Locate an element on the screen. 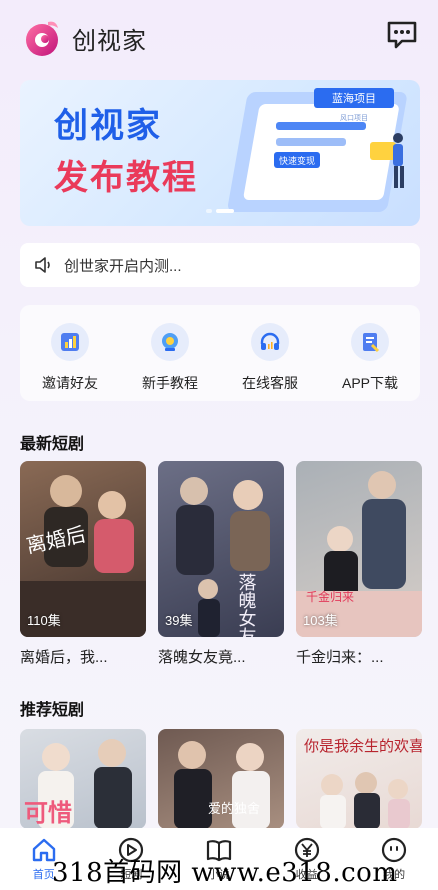 Image resolution: width=438 pixels, height=890 pixels. quick-app-download: APP下载 is located at coordinates (370, 353).